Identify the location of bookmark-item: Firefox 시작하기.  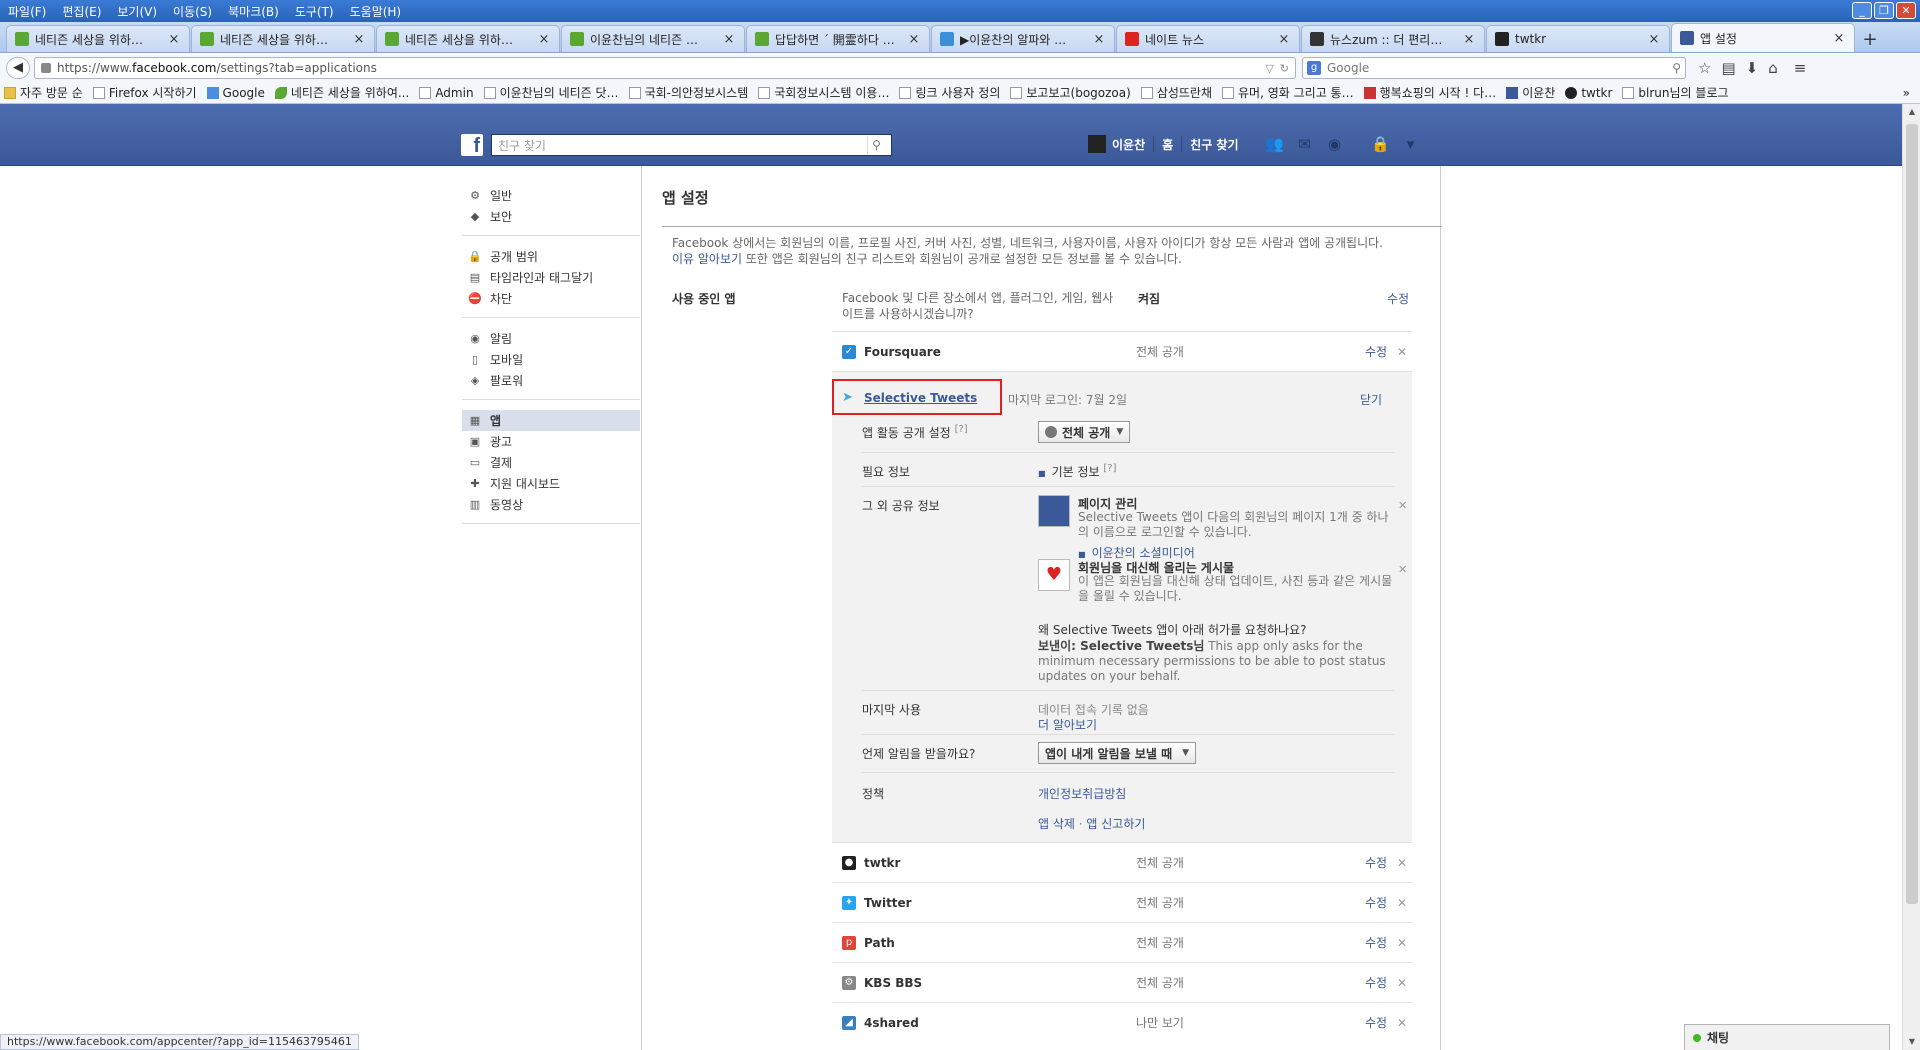
(144, 92).